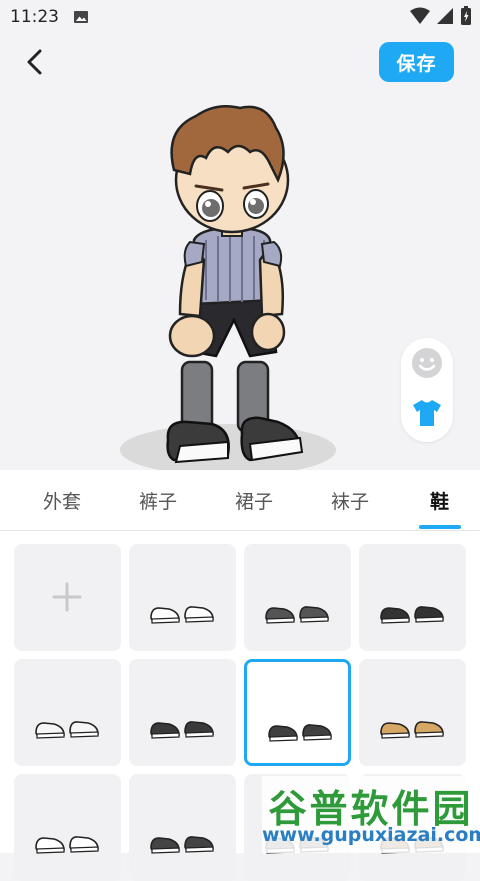 This screenshot has width=480, height=881. I want to click on add-item-button, so click(67, 597).